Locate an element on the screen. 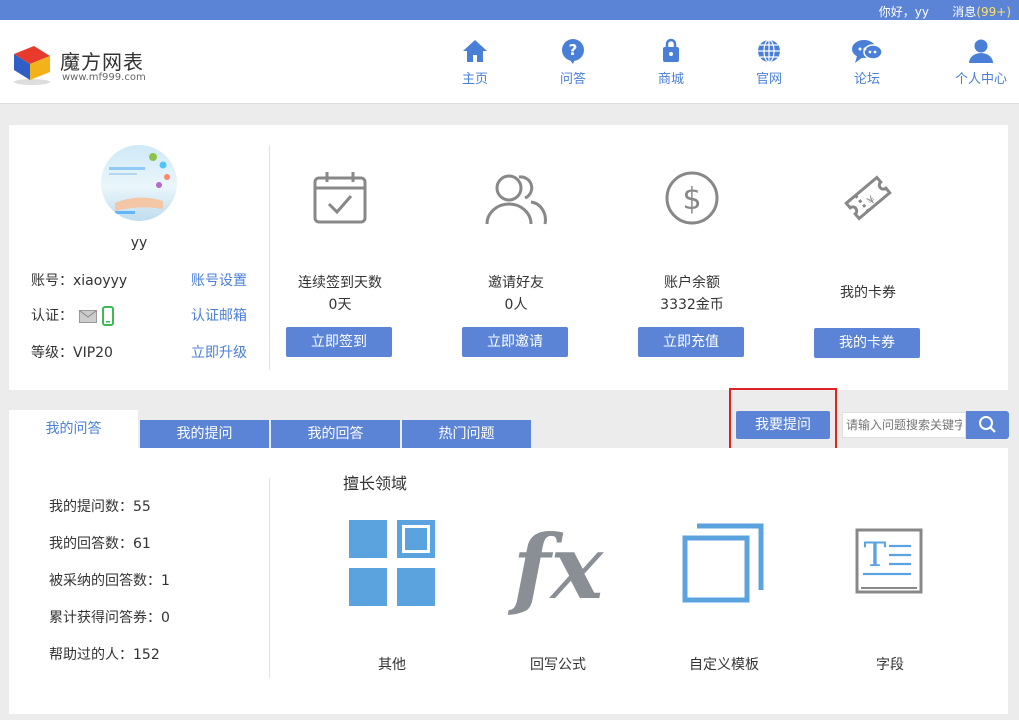 The image size is (1019, 720). messages-link: 消息(99+) is located at coordinates (981, 11).